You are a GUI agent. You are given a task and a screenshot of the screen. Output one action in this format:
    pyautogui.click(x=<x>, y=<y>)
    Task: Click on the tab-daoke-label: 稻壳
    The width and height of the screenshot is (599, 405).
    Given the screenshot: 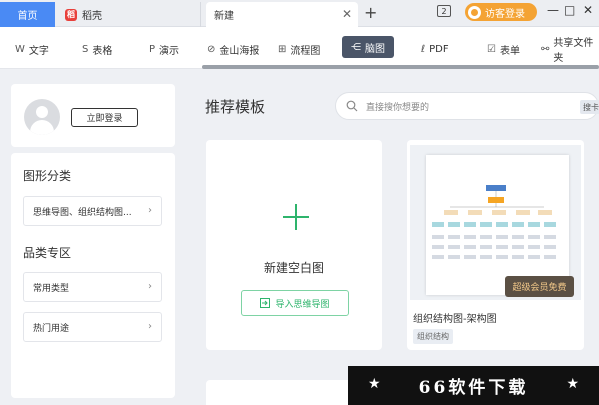 What is the action you would take?
    pyautogui.click(x=92, y=16)
    